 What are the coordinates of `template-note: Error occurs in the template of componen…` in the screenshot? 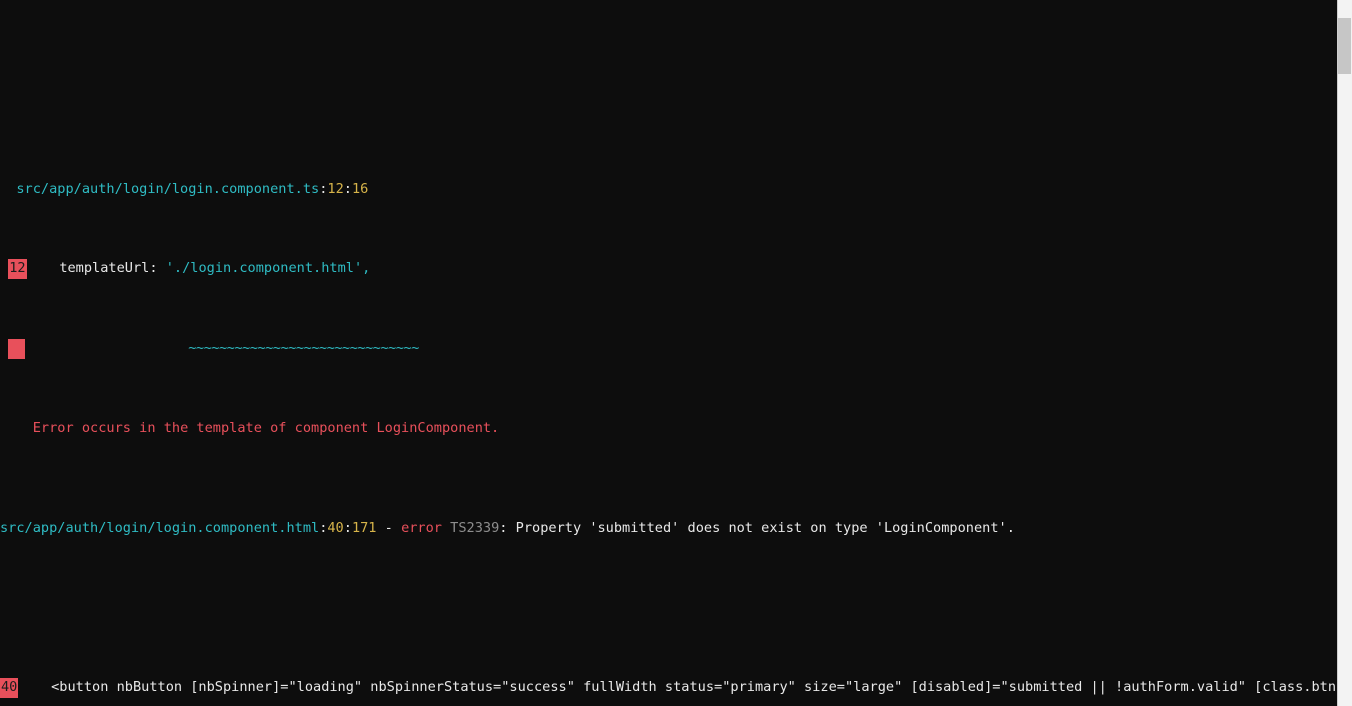 It's located at (266, 427).